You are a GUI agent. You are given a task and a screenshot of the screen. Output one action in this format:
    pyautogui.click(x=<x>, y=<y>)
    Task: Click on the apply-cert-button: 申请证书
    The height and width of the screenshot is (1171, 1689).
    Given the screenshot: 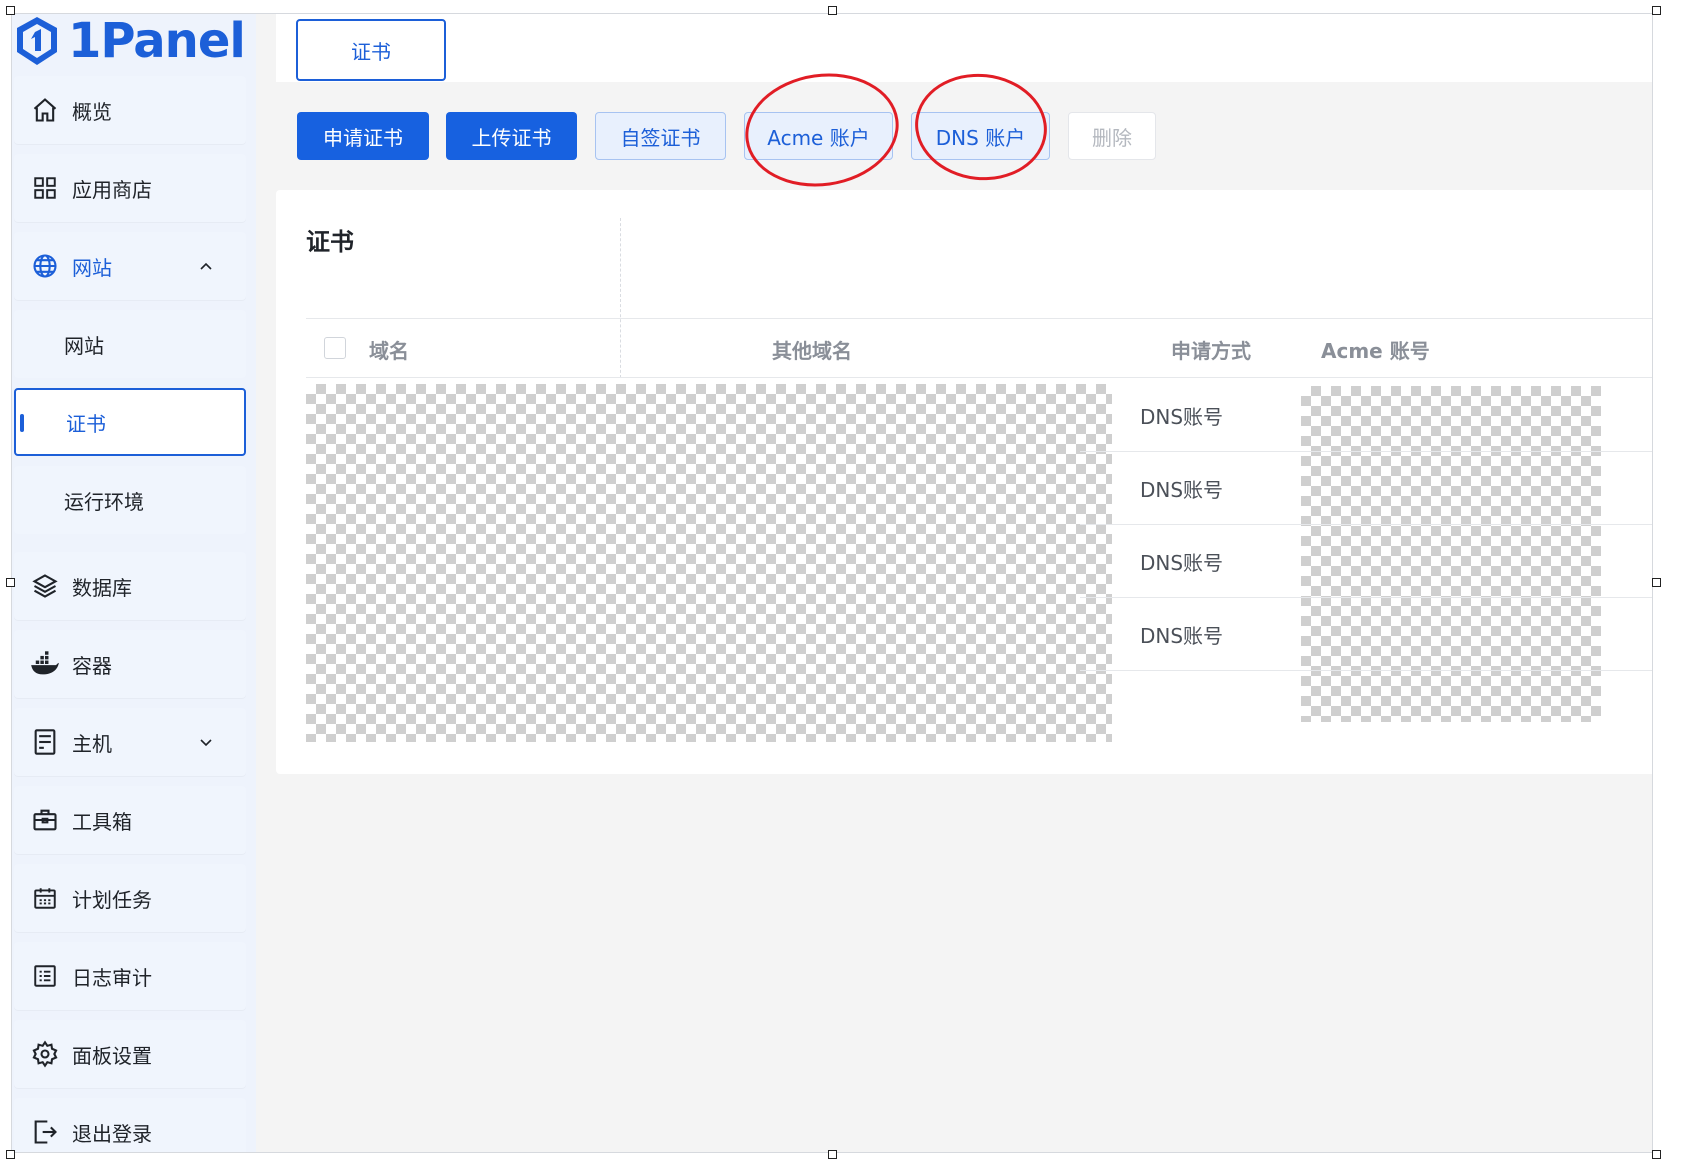 What is the action you would take?
    pyautogui.click(x=363, y=136)
    